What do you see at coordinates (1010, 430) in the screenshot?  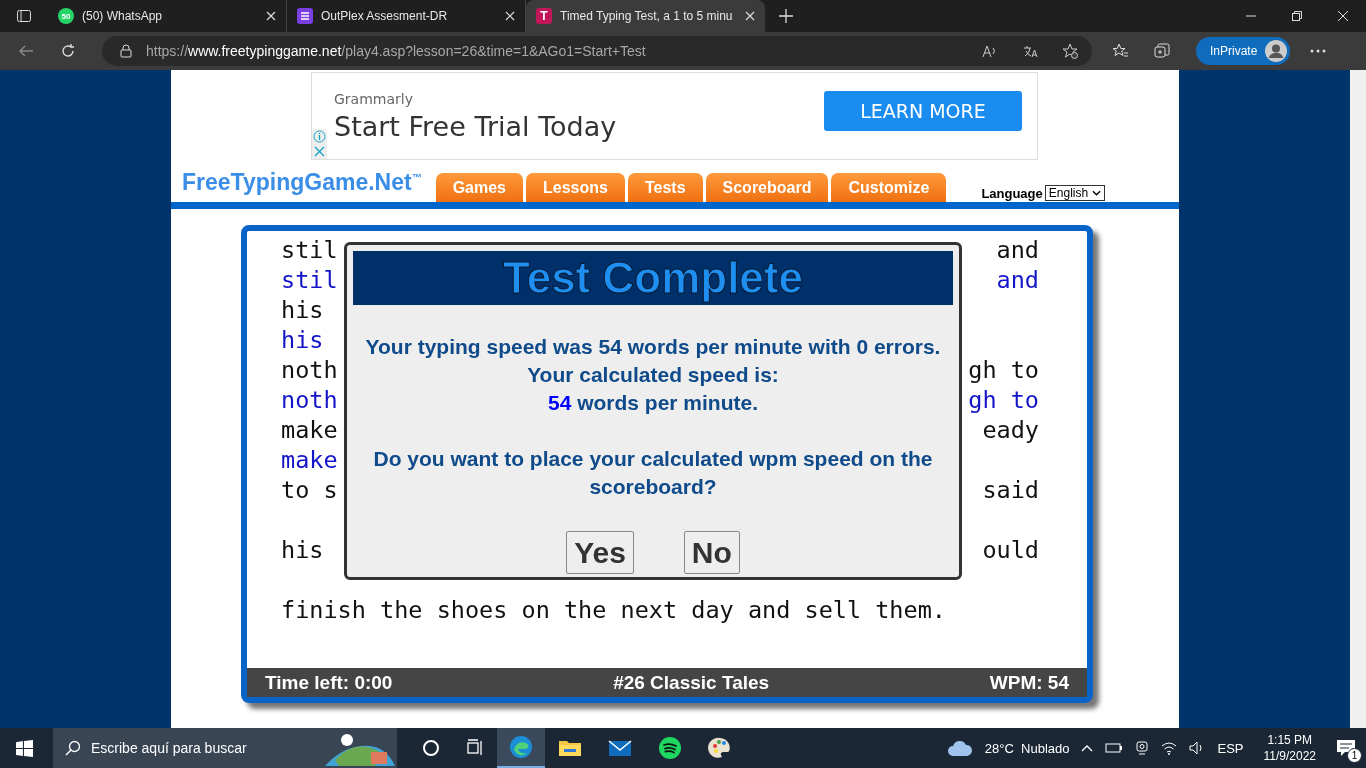 I see `text-line: eady` at bounding box center [1010, 430].